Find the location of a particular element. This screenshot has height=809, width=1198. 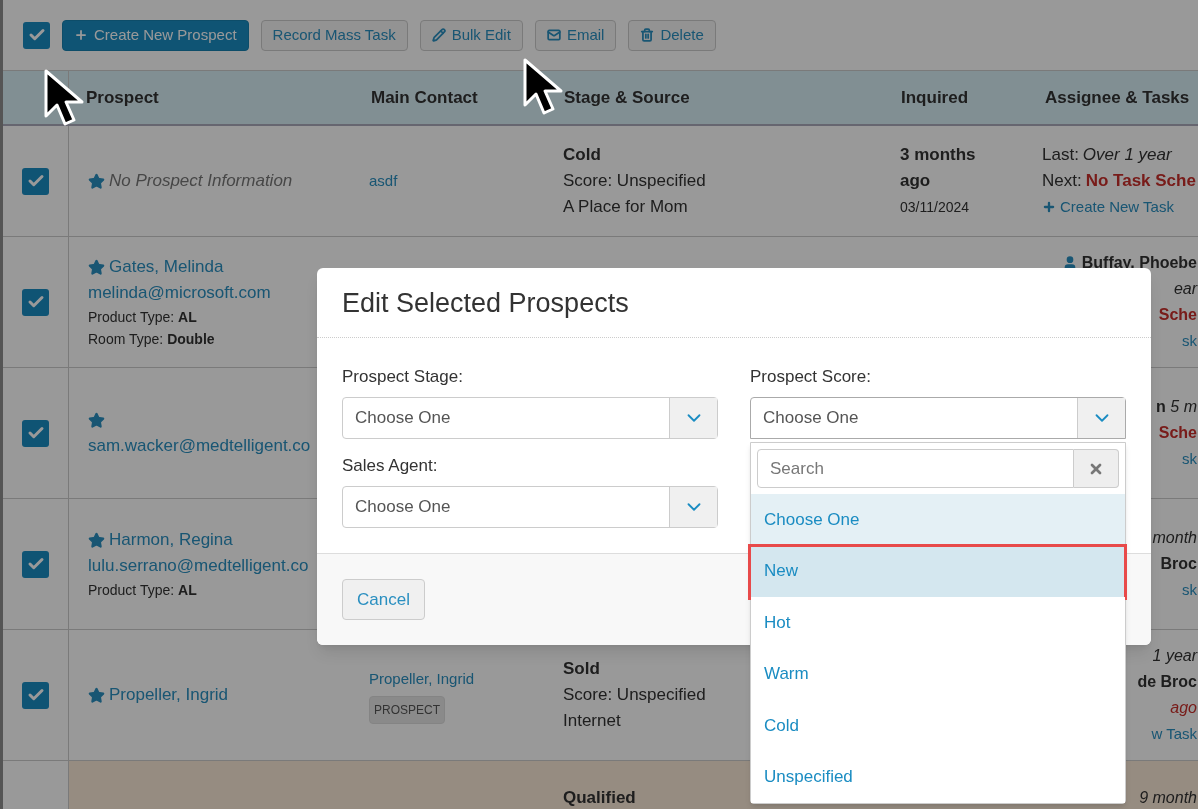

column-header: Stage & Source is located at coordinates (627, 97).